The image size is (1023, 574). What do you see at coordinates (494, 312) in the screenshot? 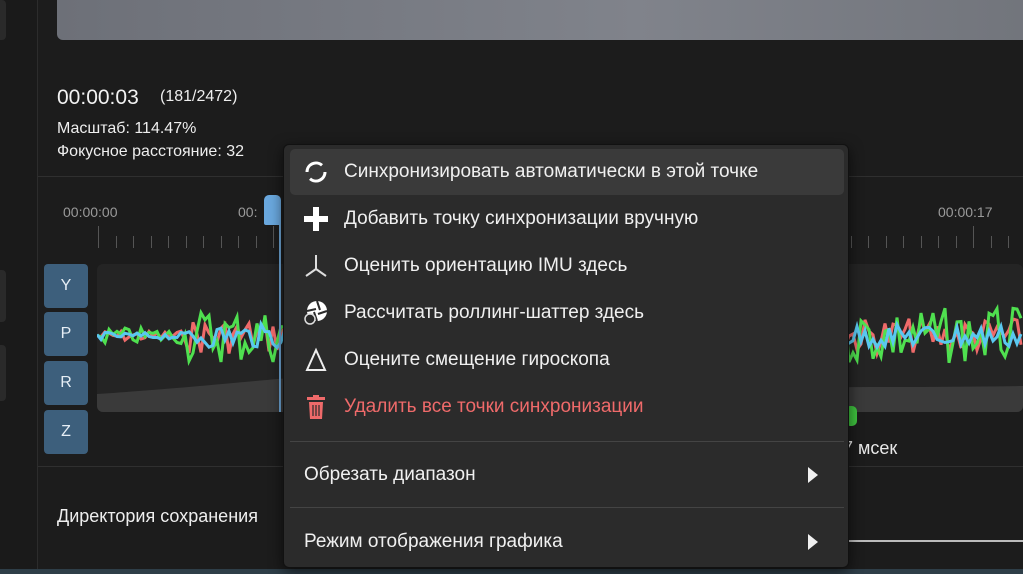
I see `menu-item-label: Рассчитать роллинг-шаттер здесь` at bounding box center [494, 312].